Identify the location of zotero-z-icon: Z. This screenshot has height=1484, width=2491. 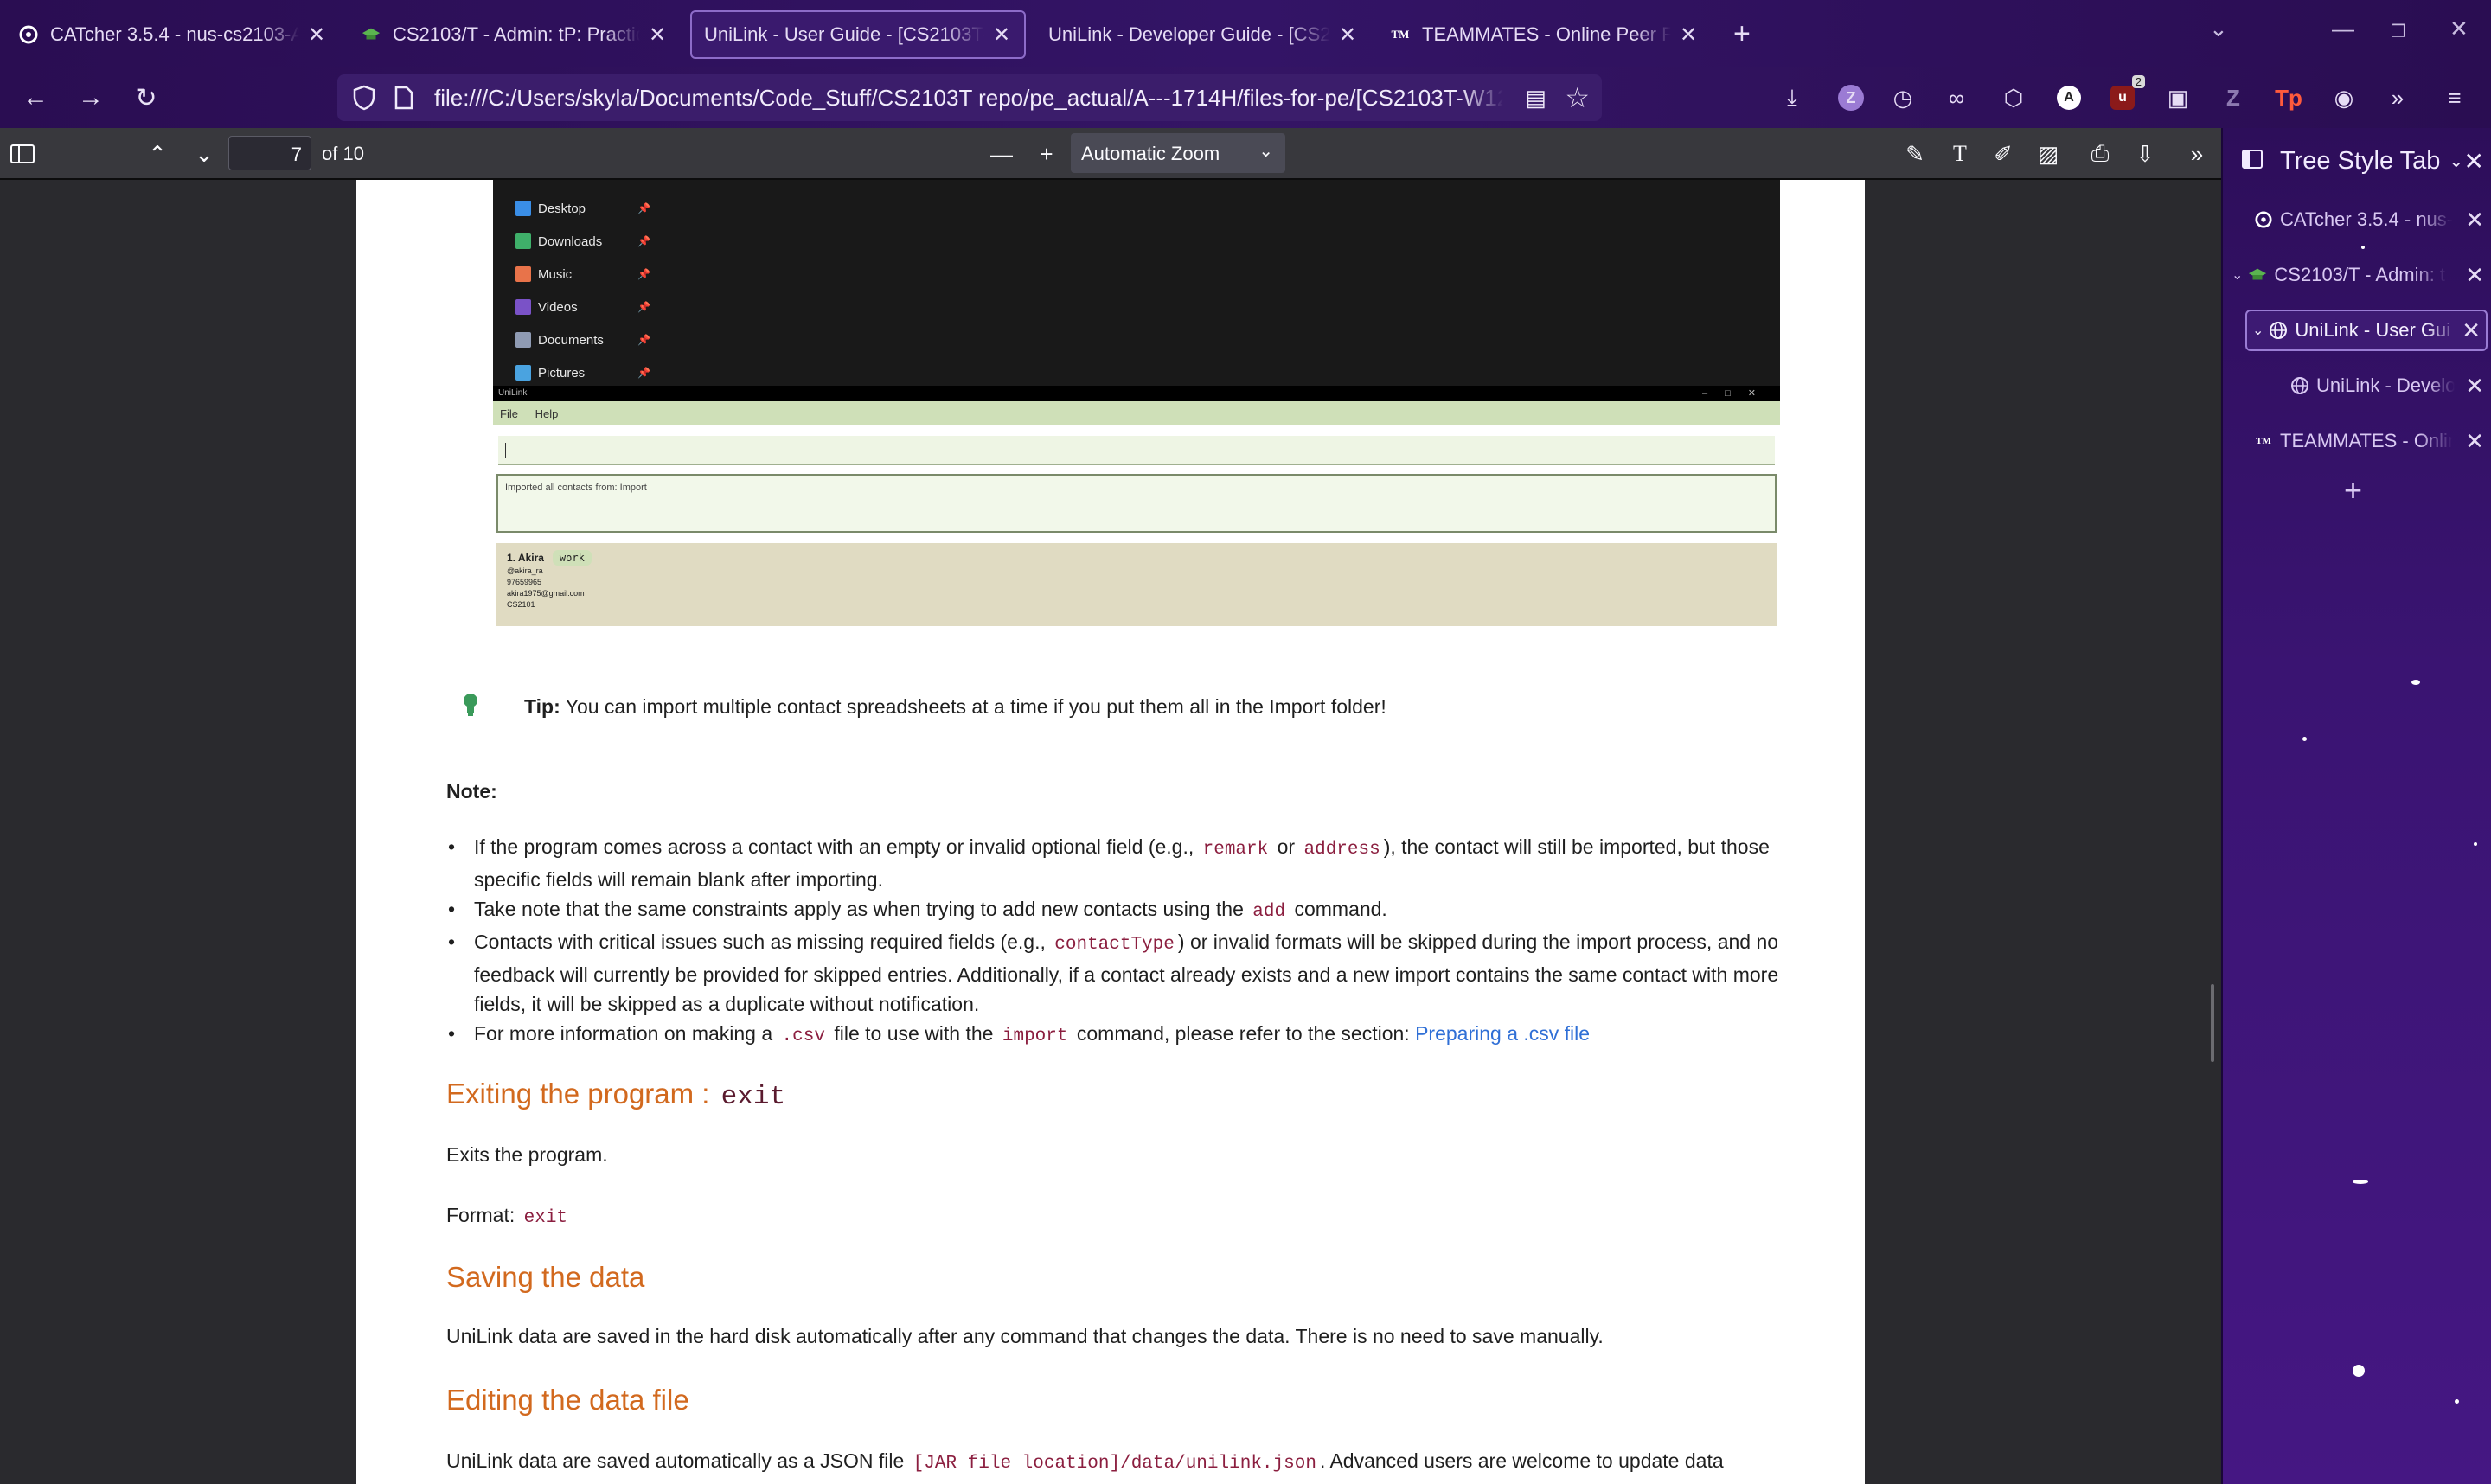
(2233, 98).